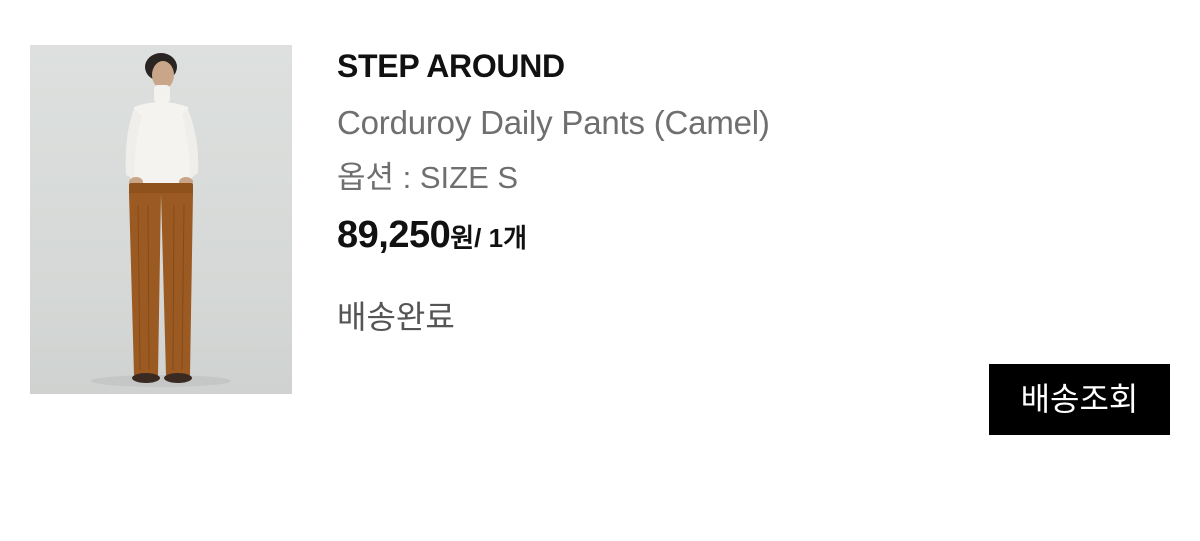 This screenshot has height=541, width=1200. I want to click on brand-name: STEP AROUND, so click(647, 66).